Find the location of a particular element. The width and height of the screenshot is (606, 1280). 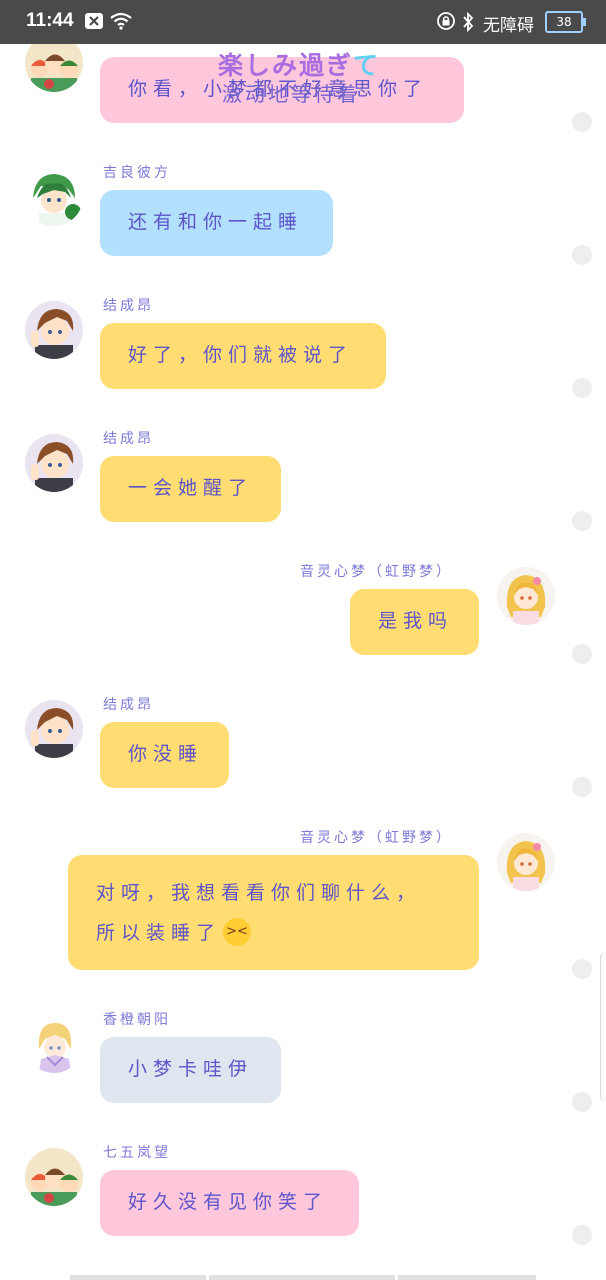

sticker-title-end: て is located at coordinates (367, 65).